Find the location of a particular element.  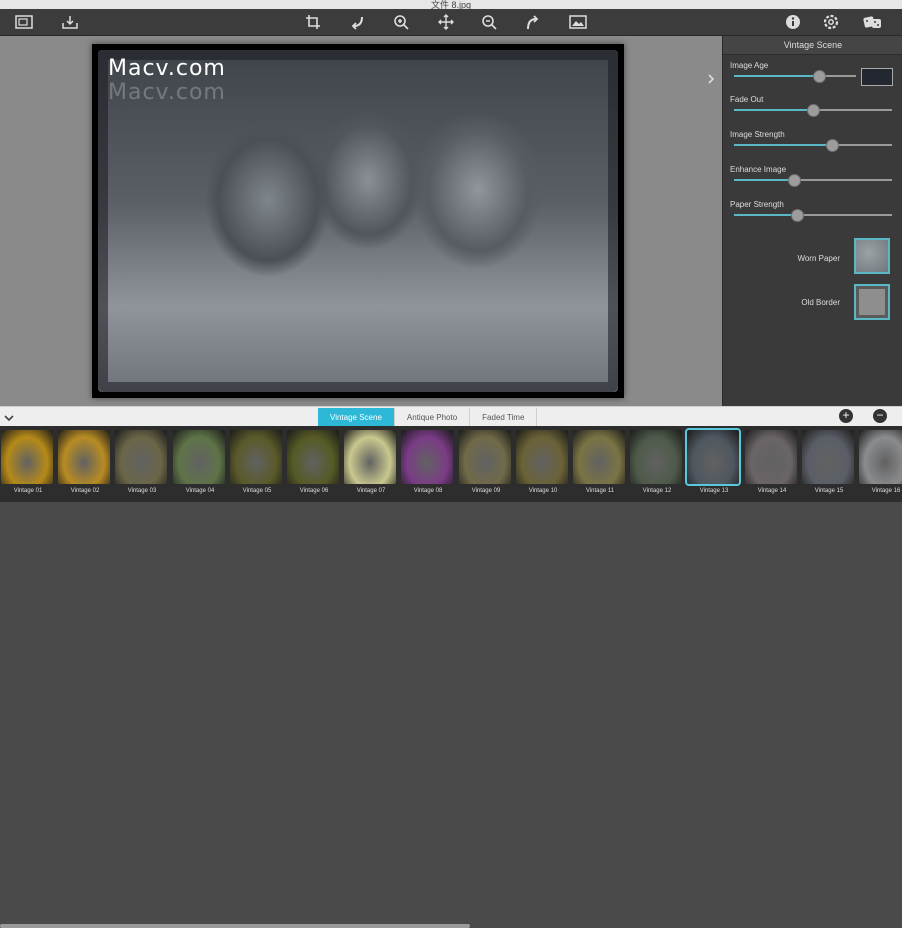

worn-paper-thumbnail is located at coordinates (872, 256).